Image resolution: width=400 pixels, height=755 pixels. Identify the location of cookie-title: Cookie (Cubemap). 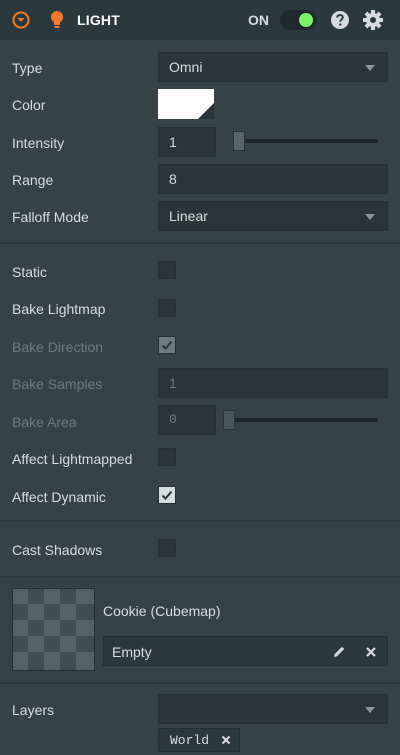
(162, 611).